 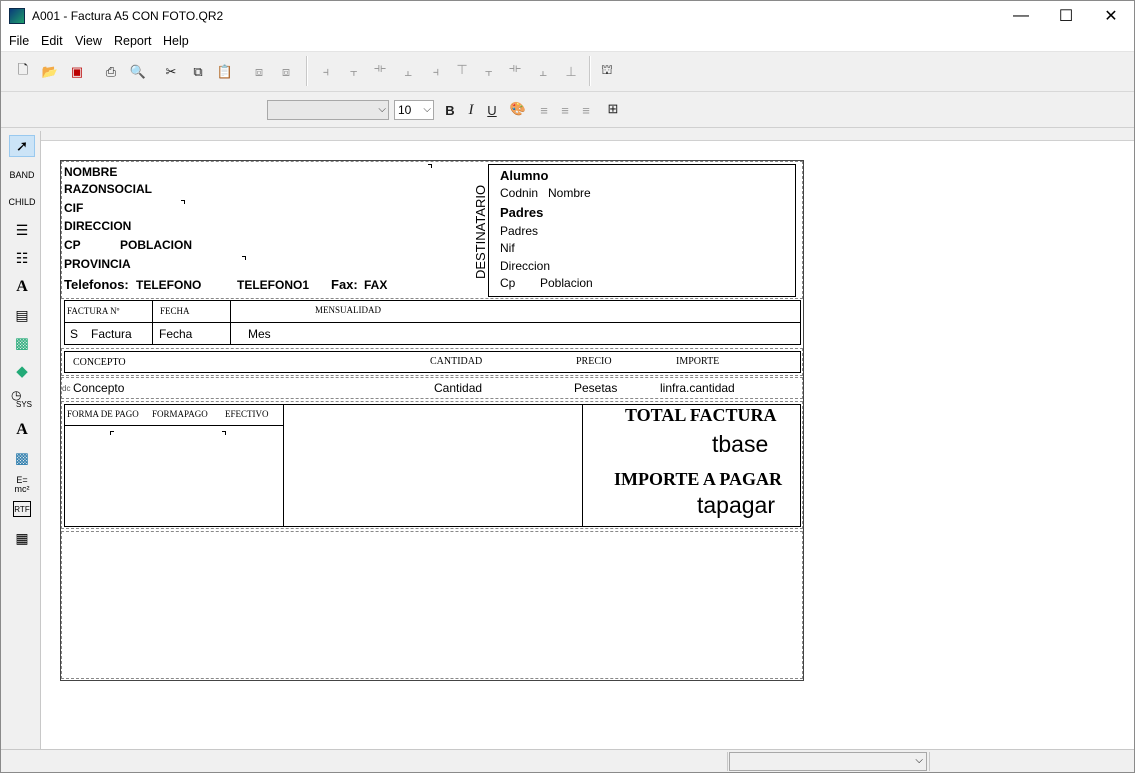 I want to click on print-icon: ⎙, so click(x=111, y=72).